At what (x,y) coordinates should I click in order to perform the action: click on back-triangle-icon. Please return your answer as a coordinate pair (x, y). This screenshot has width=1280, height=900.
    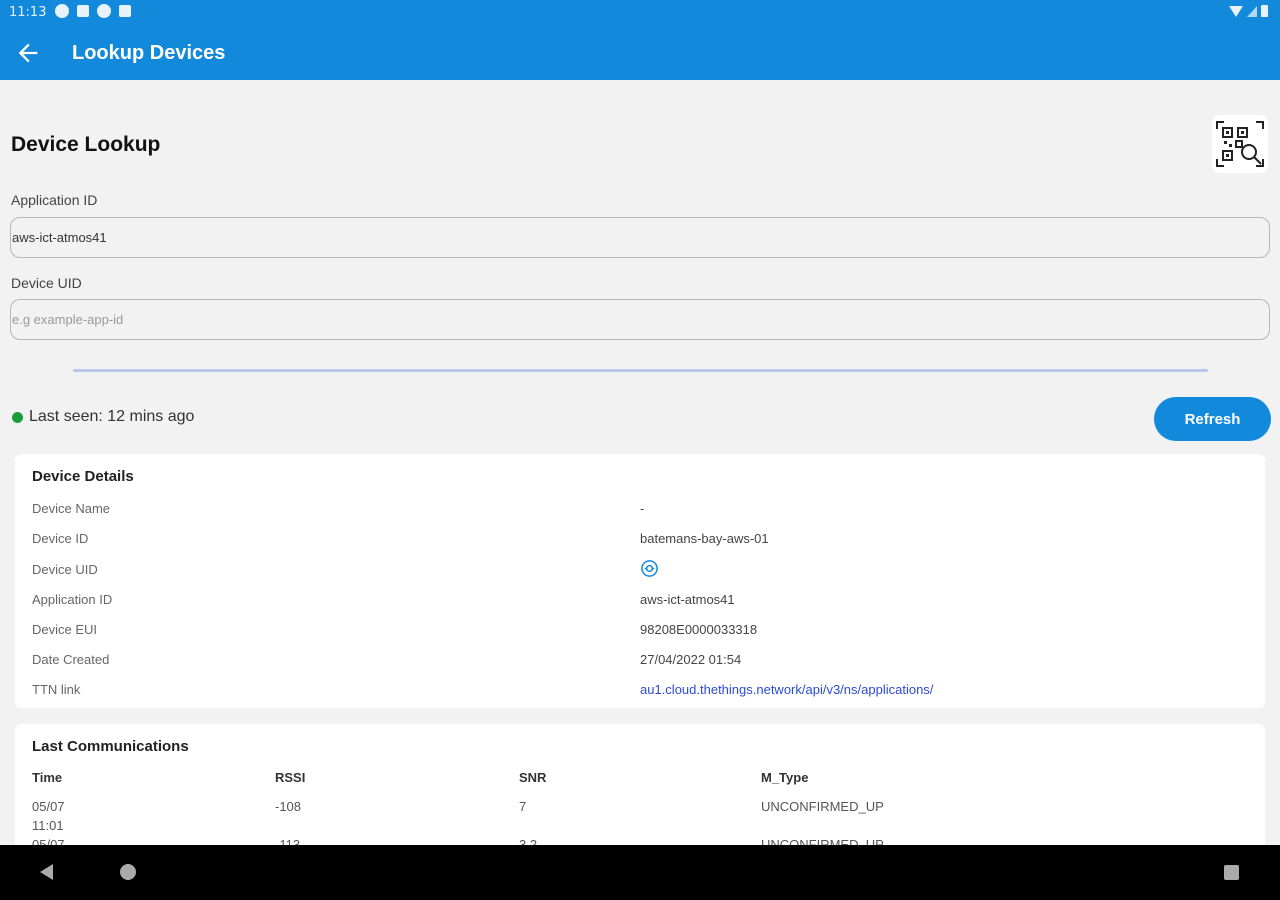
    Looking at the image, I should click on (46, 872).